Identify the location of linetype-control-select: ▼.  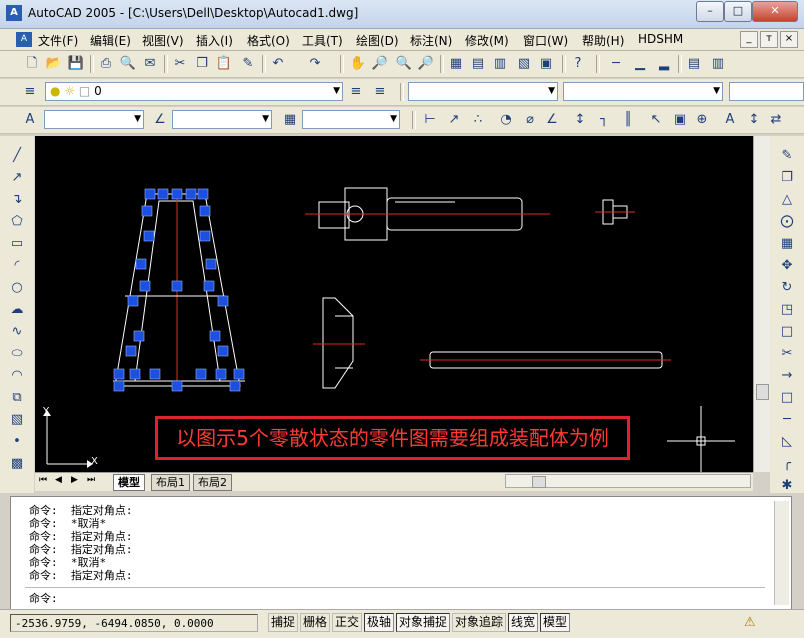
(643, 91).